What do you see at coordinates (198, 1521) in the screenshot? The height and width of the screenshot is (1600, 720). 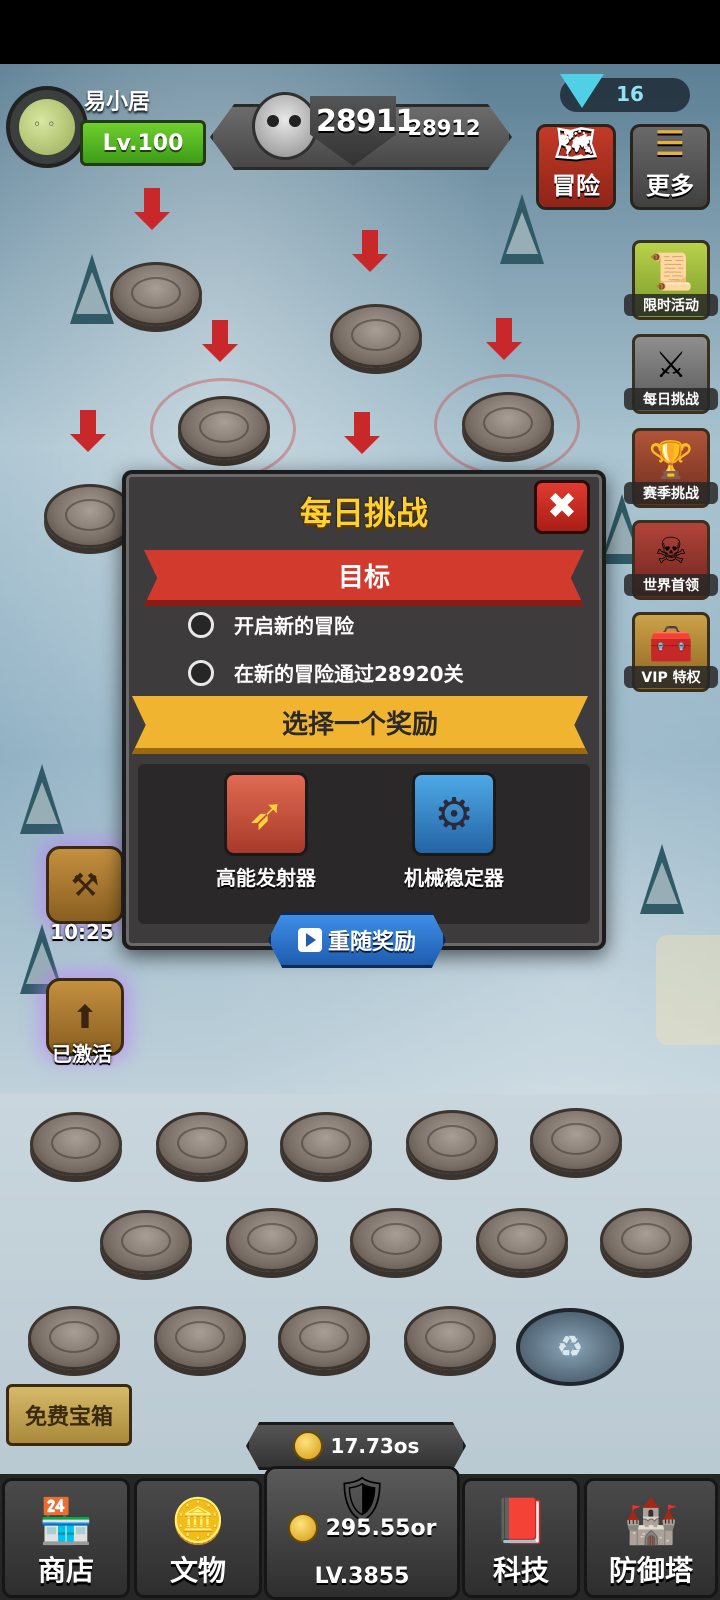 I see `artifact-icon: 🪙` at bounding box center [198, 1521].